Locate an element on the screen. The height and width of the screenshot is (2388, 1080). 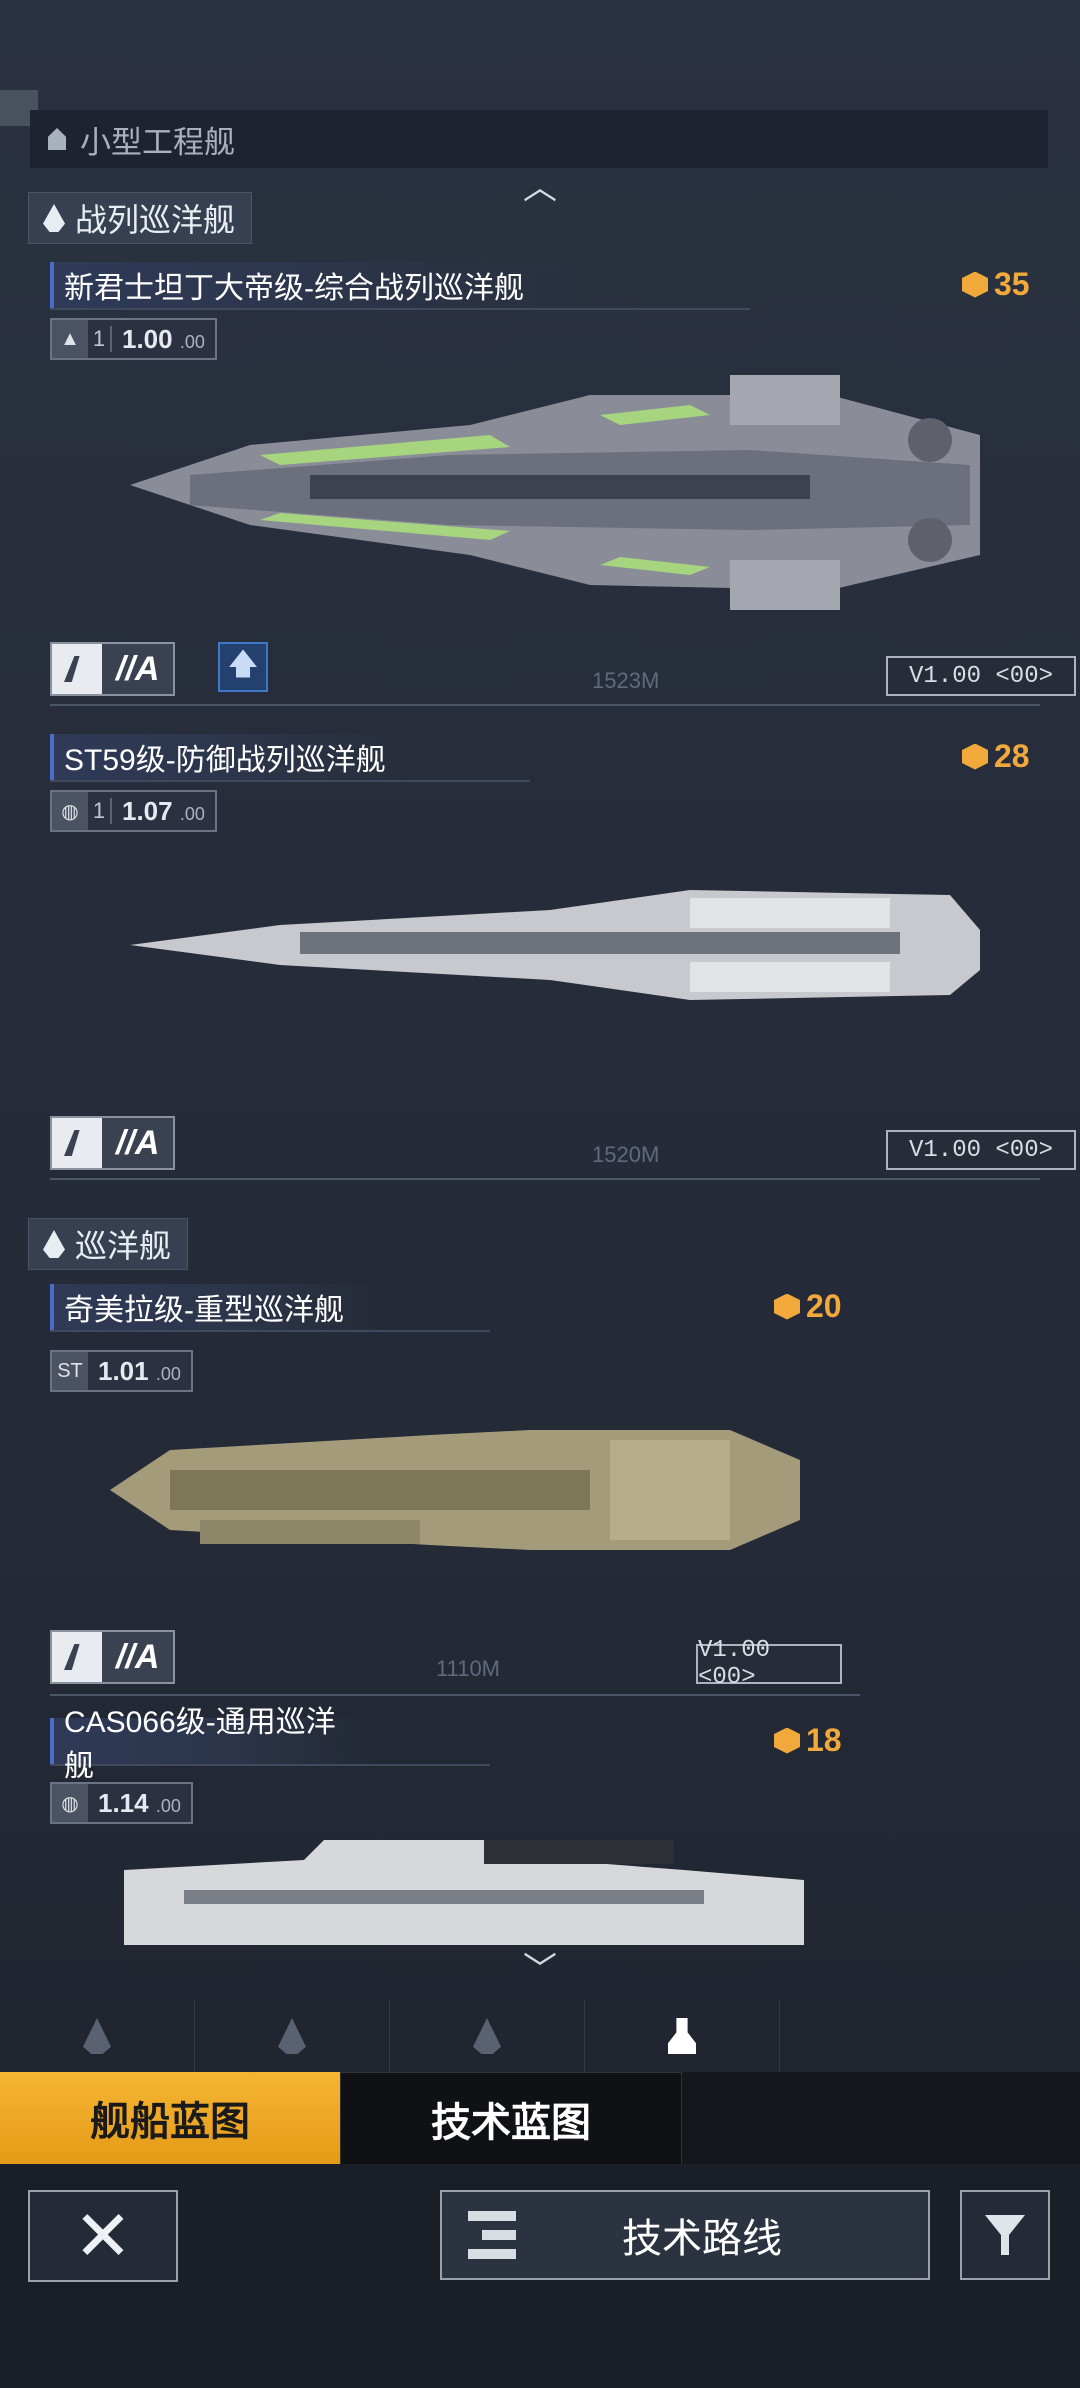
tab-cruiser is located at coordinates (292, 2036).